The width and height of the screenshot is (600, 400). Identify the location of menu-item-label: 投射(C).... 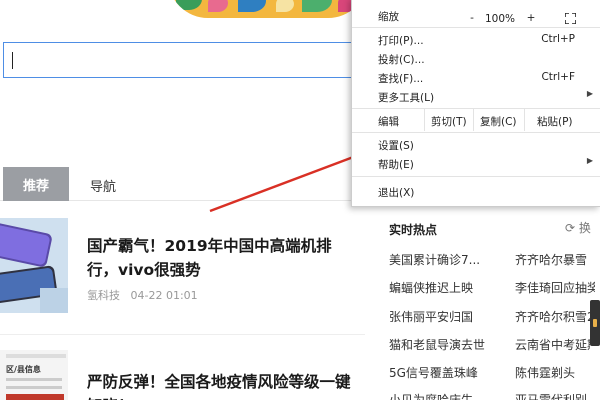
(401, 60).